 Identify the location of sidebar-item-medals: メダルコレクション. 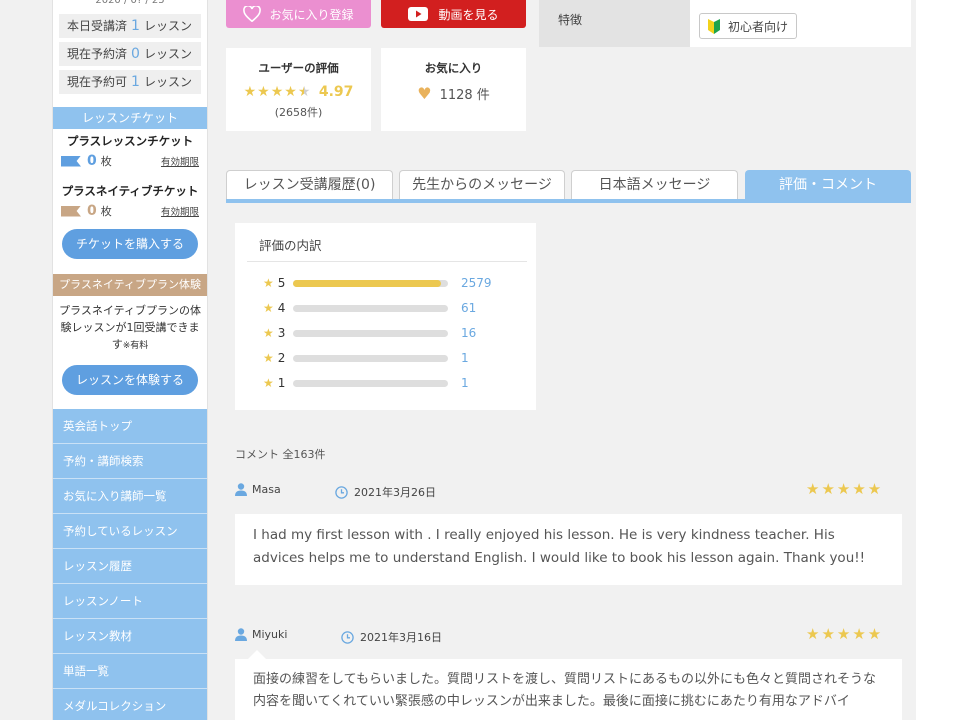
(130, 704).